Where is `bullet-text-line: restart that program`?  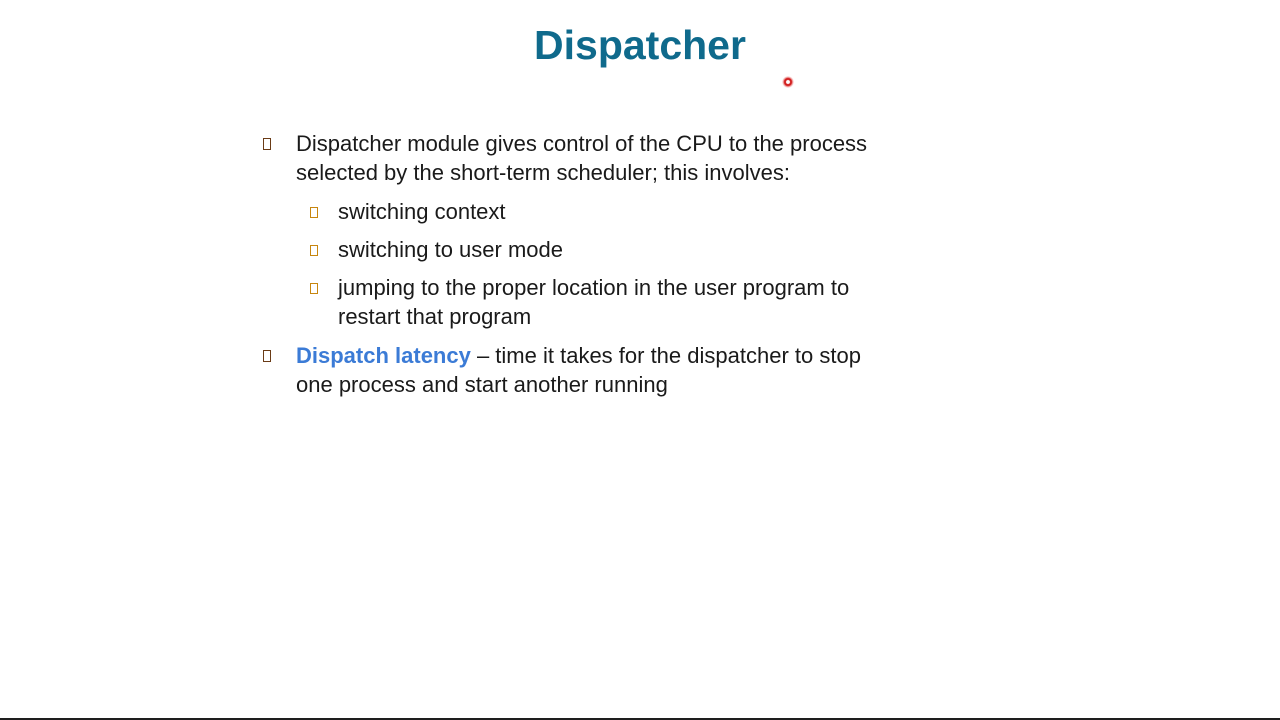 bullet-text-line: restart that program is located at coordinates (435, 316).